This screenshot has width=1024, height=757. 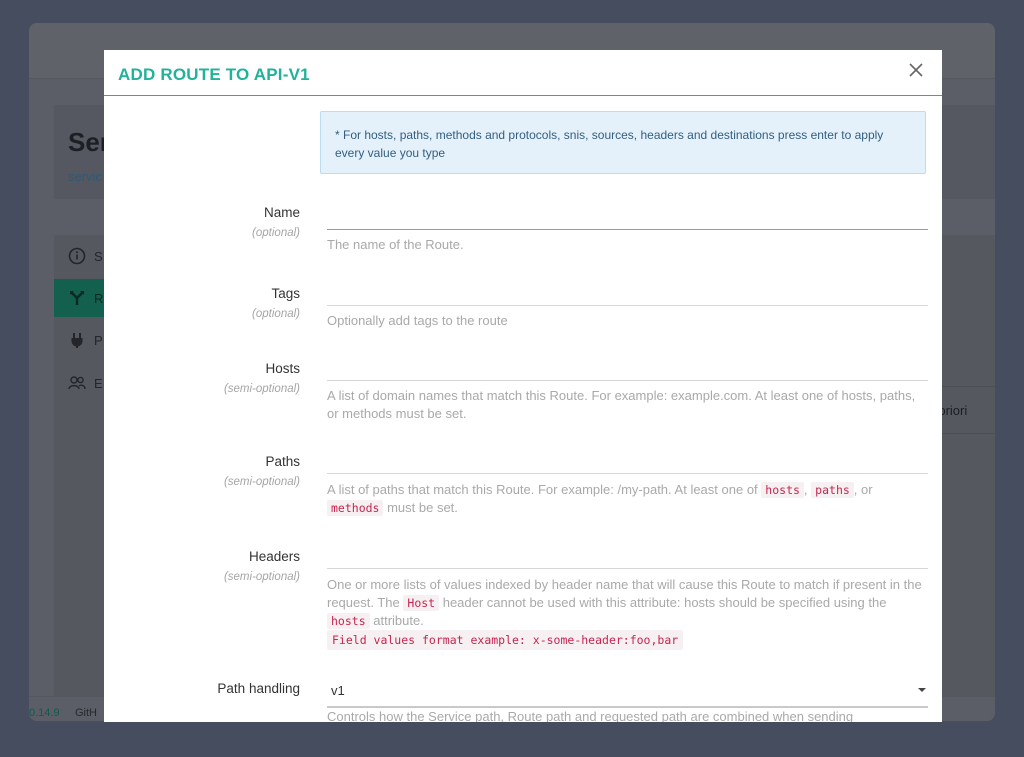 What do you see at coordinates (77, 256) in the screenshot?
I see `info-icon` at bounding box center [77, 256].